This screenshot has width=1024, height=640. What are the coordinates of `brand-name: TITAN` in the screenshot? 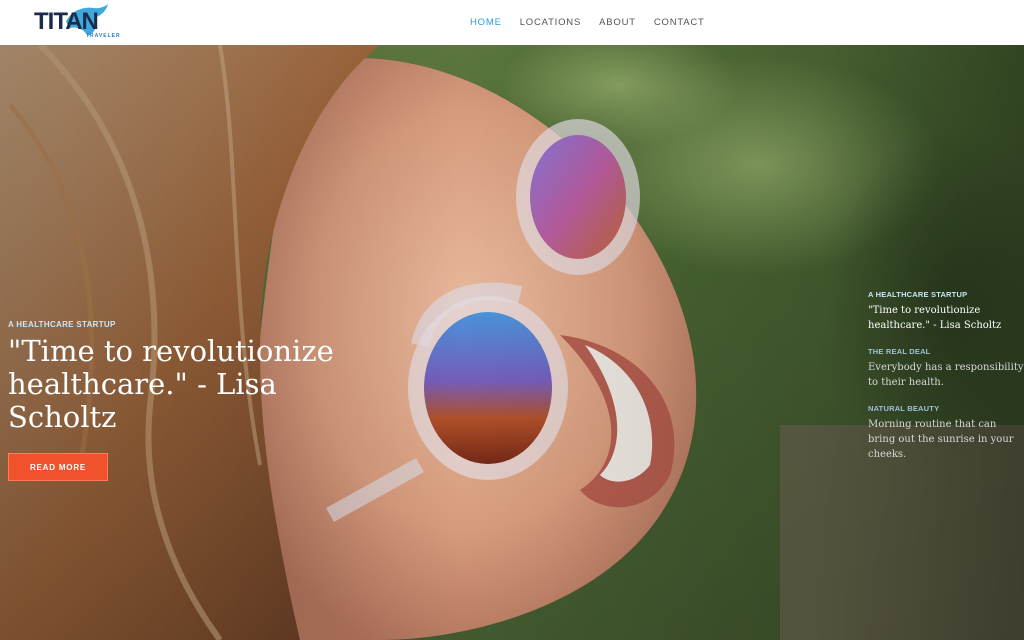 It's located at (66, 21).